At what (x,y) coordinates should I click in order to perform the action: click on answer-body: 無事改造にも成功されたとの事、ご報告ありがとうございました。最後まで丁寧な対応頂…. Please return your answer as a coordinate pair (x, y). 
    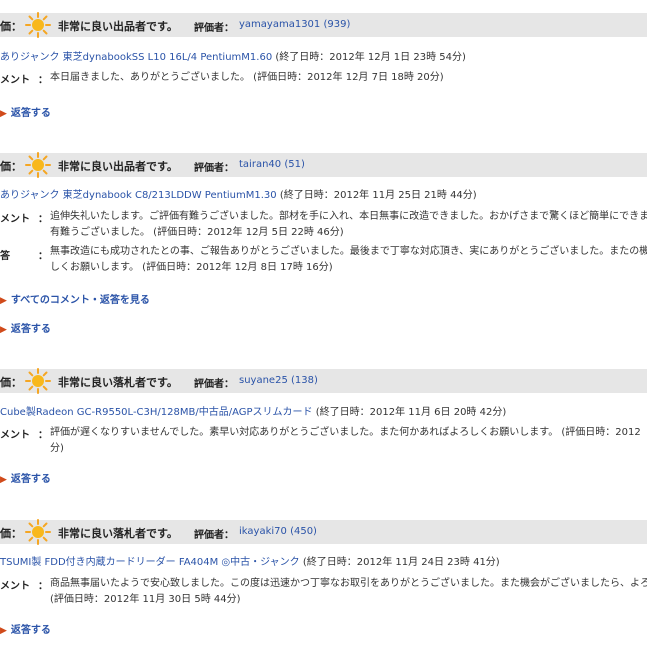
    Looking at the image, I should click on (348, 259).